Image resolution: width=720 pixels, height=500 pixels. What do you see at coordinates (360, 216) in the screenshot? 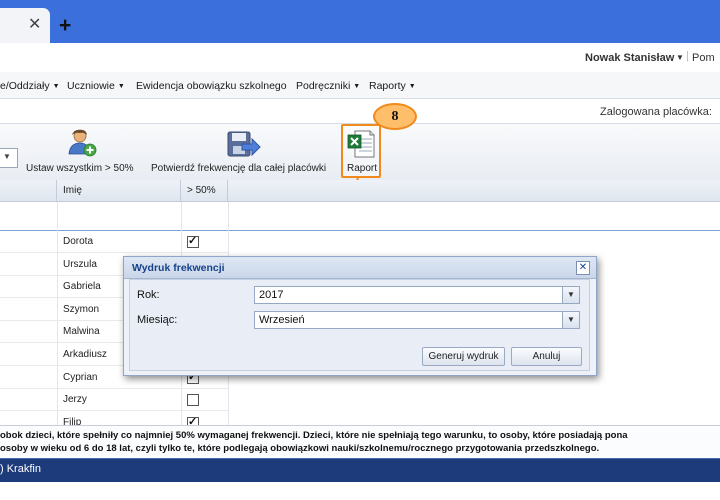
I see `grid-filter-row` at bounding box center [360, 216].